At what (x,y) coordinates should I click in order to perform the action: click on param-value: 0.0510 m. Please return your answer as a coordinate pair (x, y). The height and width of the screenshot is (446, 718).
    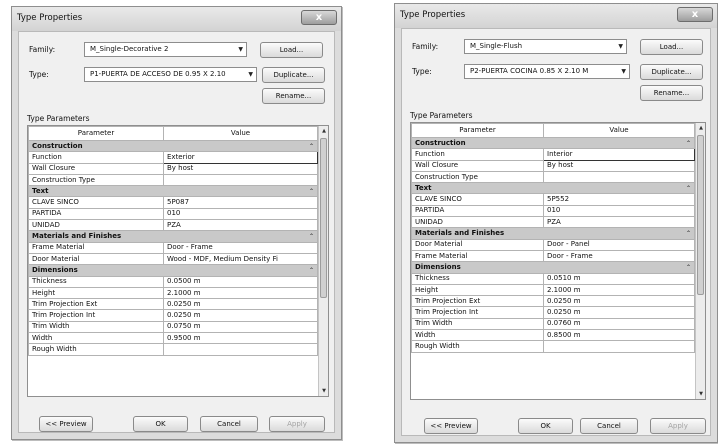
    Looking at the image, I should click on (619, 278).